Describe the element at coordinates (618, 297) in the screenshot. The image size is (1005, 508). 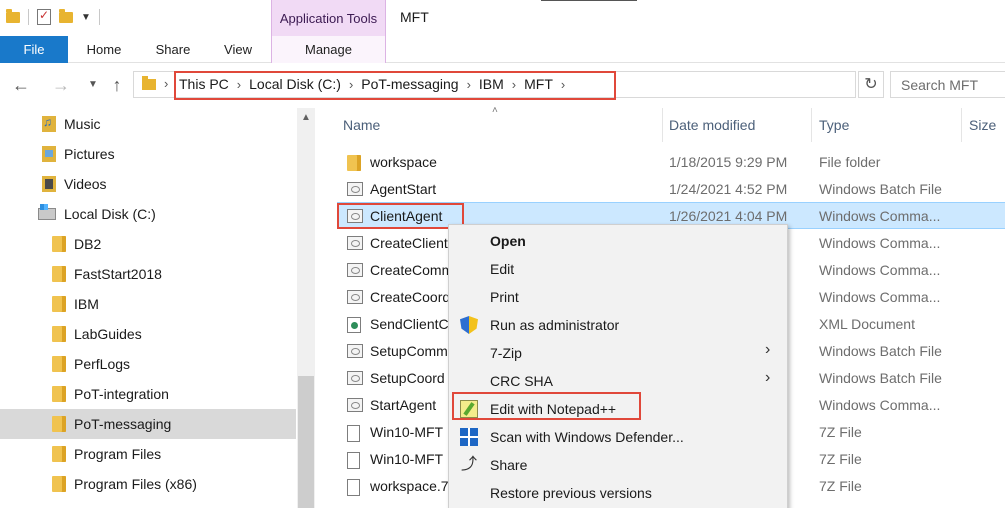
I see `menu-item-print: Print` at that location.